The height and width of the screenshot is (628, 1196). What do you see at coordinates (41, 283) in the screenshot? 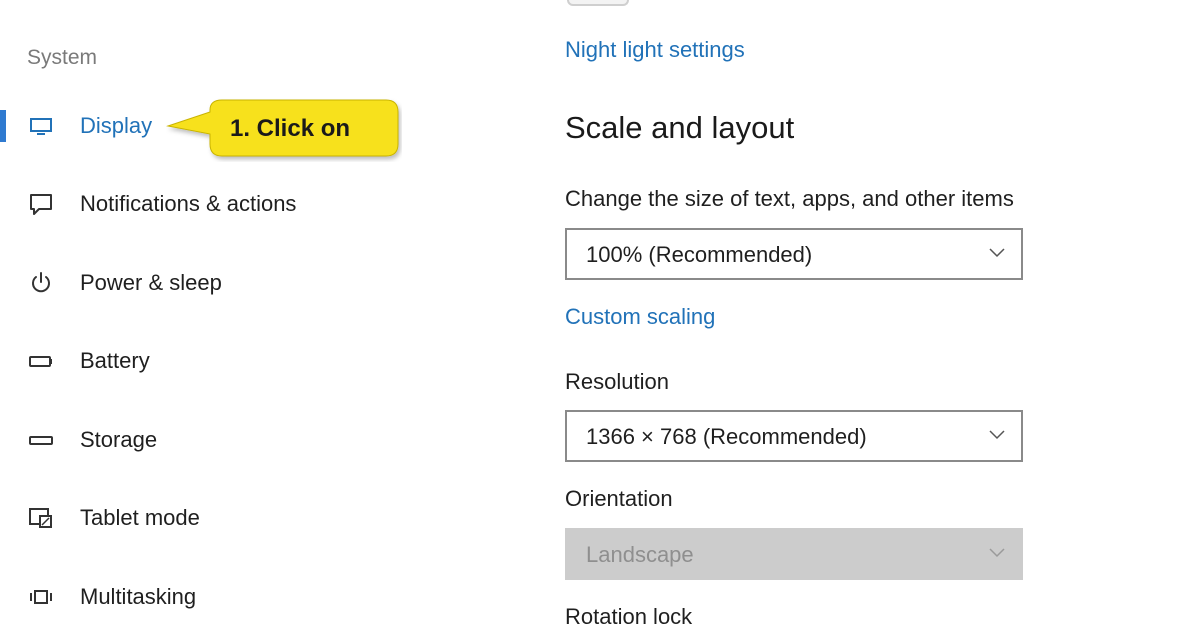
I see `power-icon` at bounding box center [41, 283].